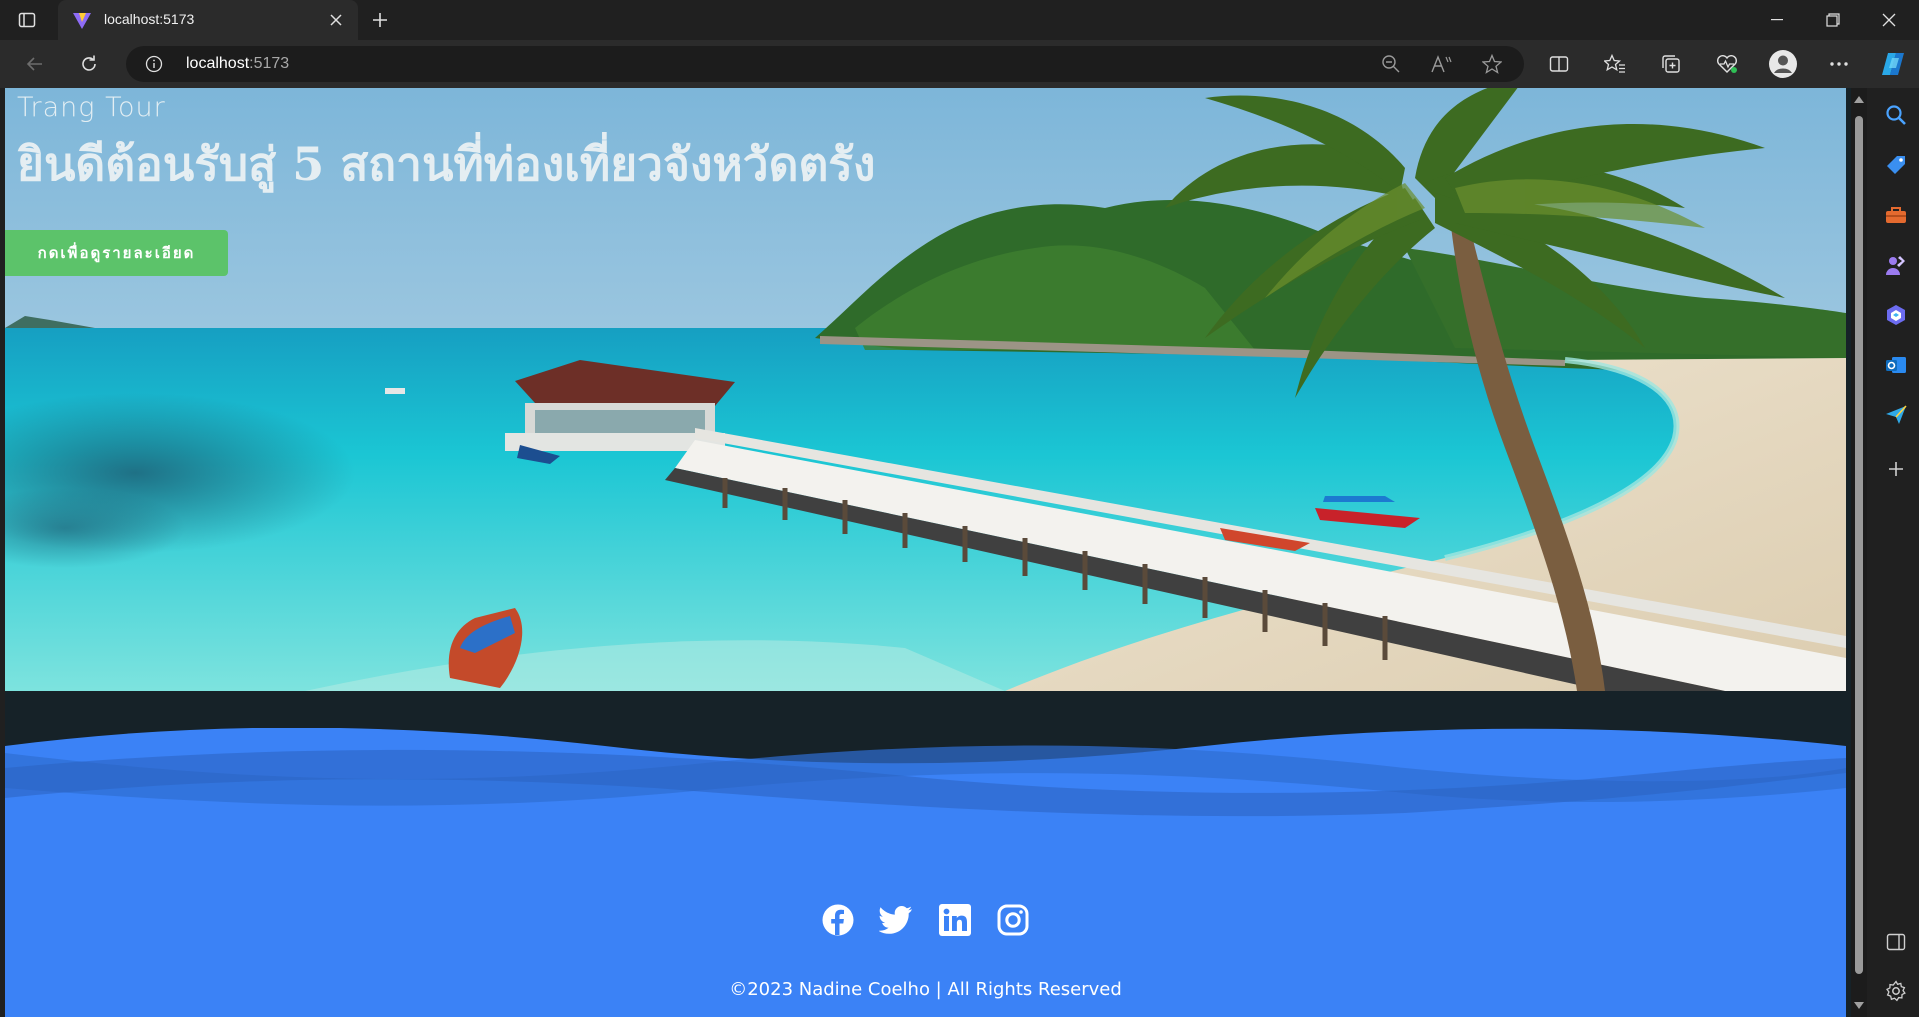 The image size is (1919, 1017). Describe the element at coordinates (1859, 545) in the screenshot. I see `scroll-thumb` at that location.